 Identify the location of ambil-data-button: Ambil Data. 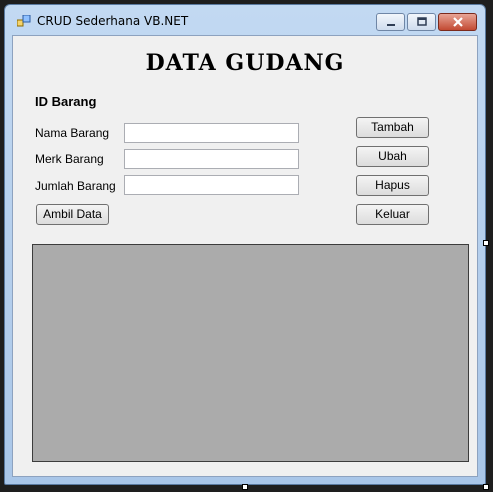
(72, 214).